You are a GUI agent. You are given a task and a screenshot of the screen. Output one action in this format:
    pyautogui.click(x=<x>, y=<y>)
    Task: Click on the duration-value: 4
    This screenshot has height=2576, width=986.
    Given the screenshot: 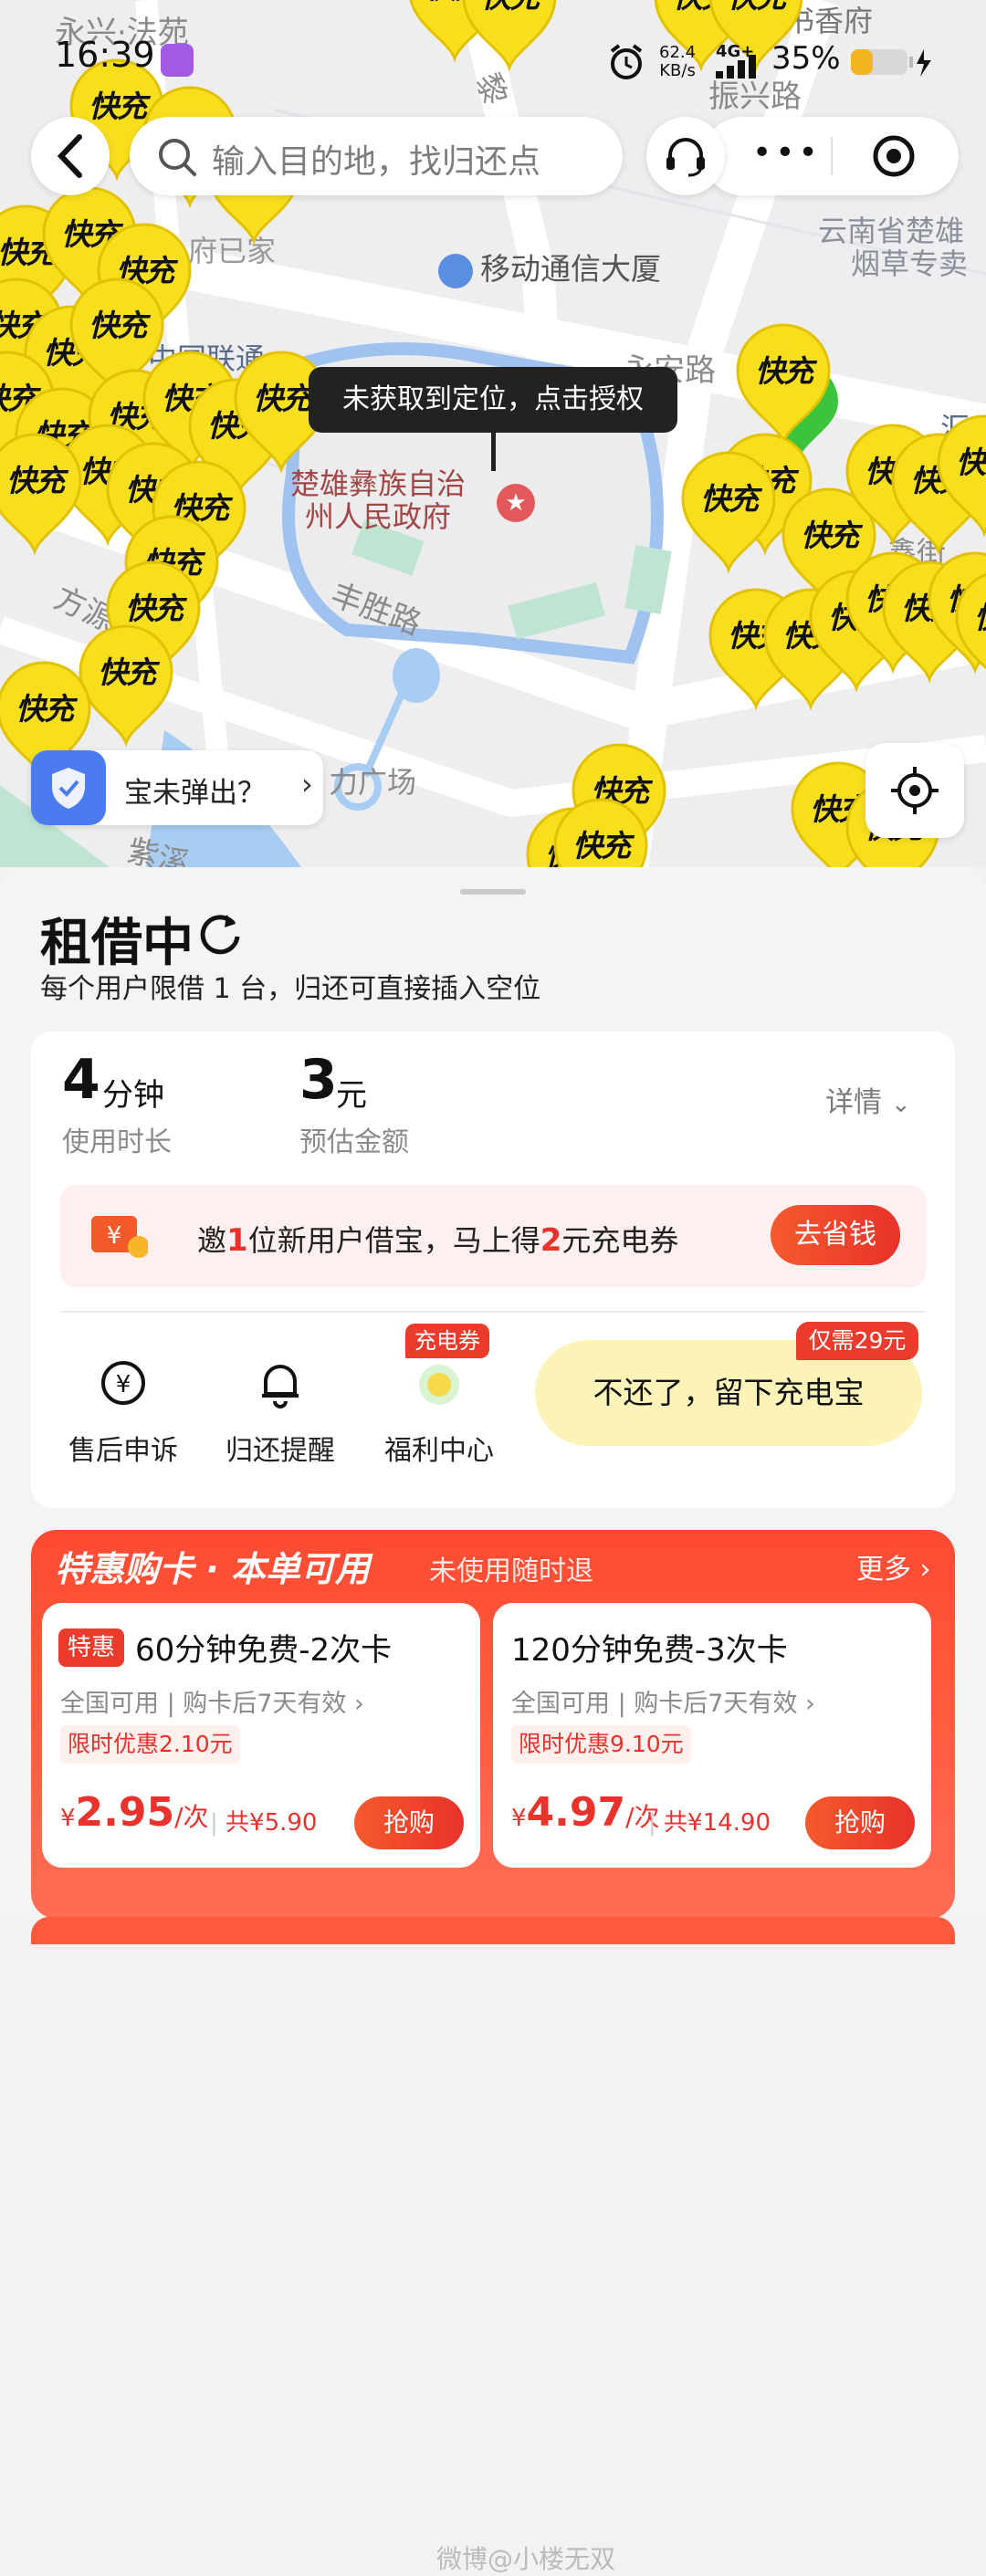 What is the action you would take?
    pyautogui.click(x=81, y=1080)
    